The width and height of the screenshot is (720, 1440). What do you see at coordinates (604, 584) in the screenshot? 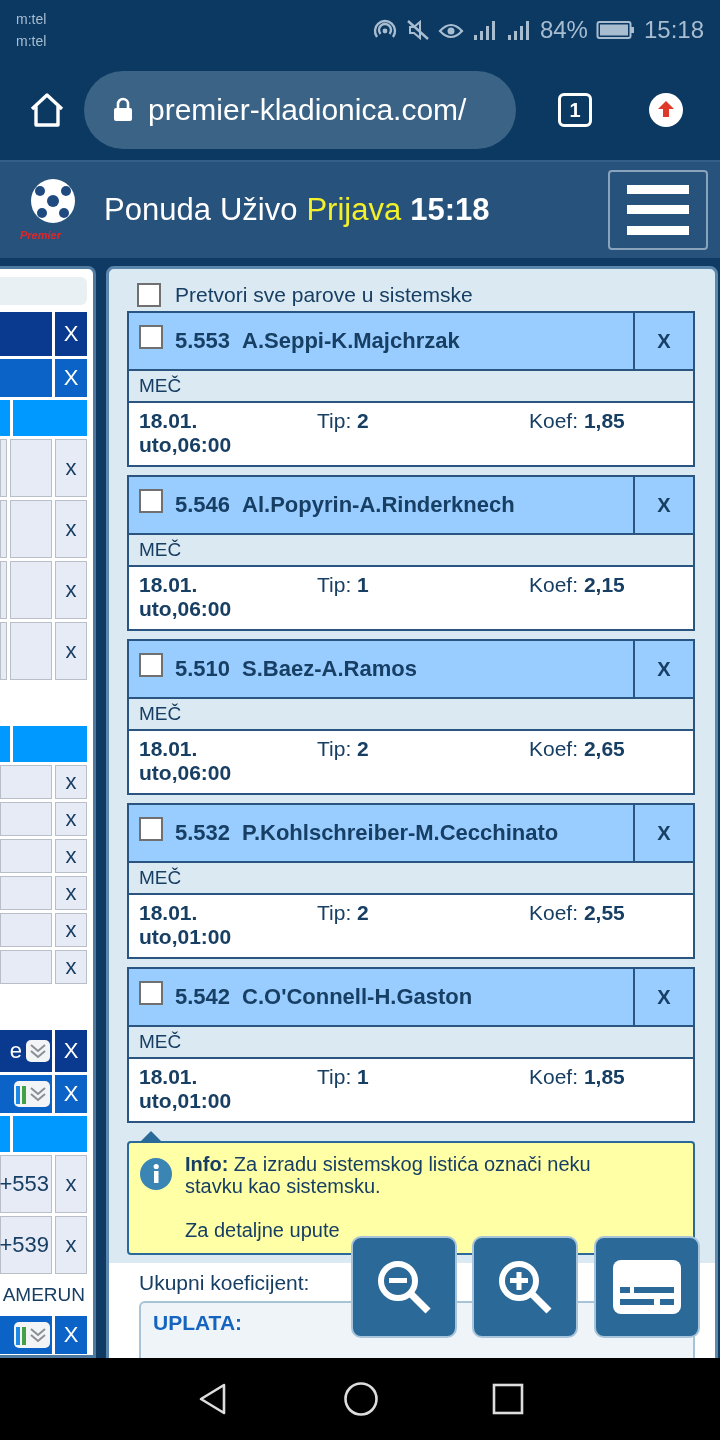
I see `odds-value: 2,15` at bounding box center [604, 584].